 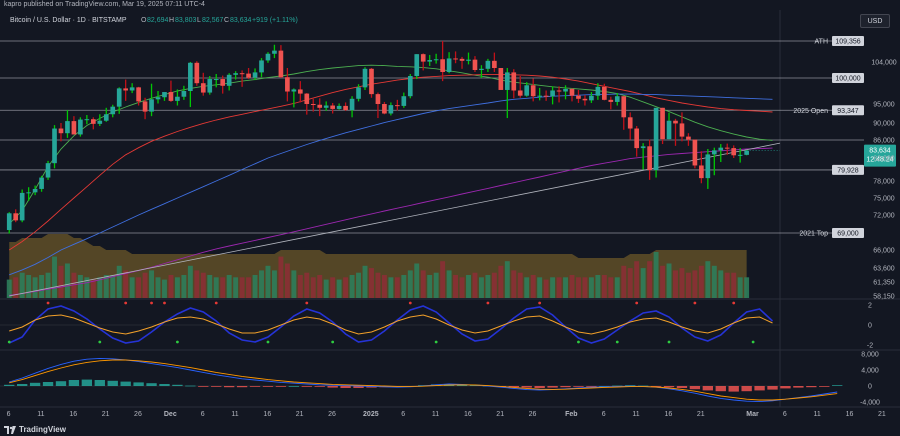 I want to click on open-value: 82,694, so click(x=158, y=20).